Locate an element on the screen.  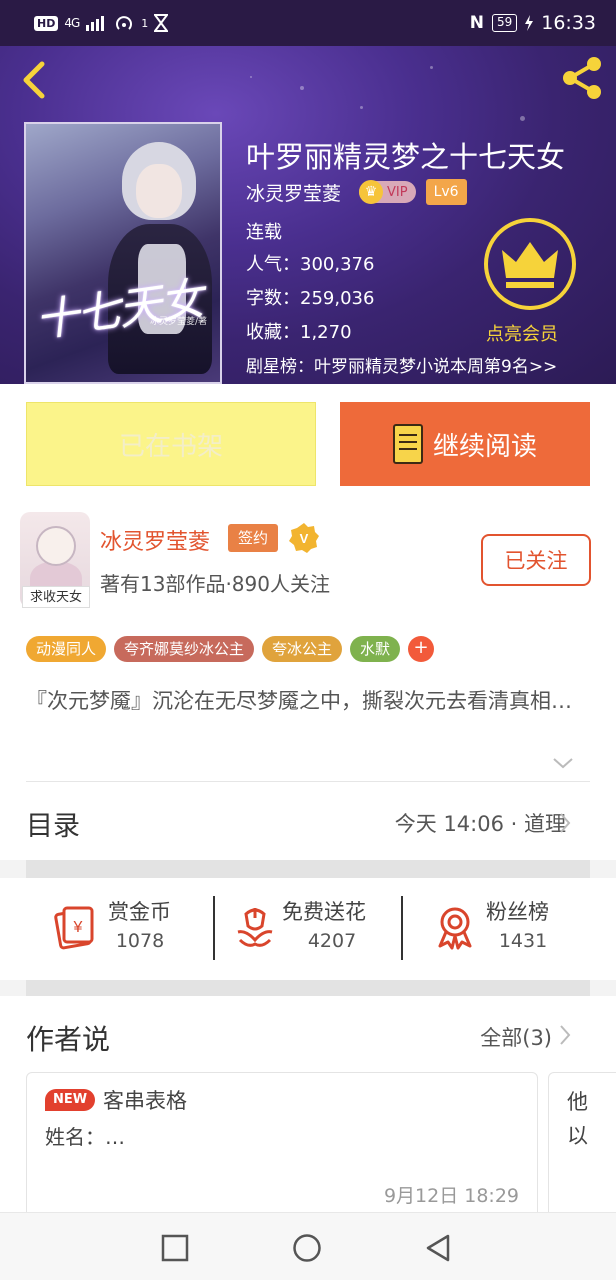
note-body: 他 以 is located at coordinates (577, 1119).